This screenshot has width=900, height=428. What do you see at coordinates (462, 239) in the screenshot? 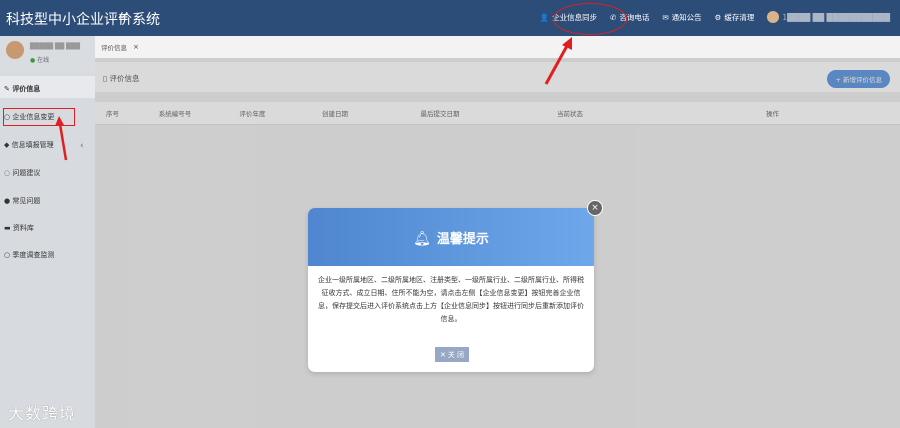
I see `dialog-title-label: 温馨提示` at bounding box center [462, 239].